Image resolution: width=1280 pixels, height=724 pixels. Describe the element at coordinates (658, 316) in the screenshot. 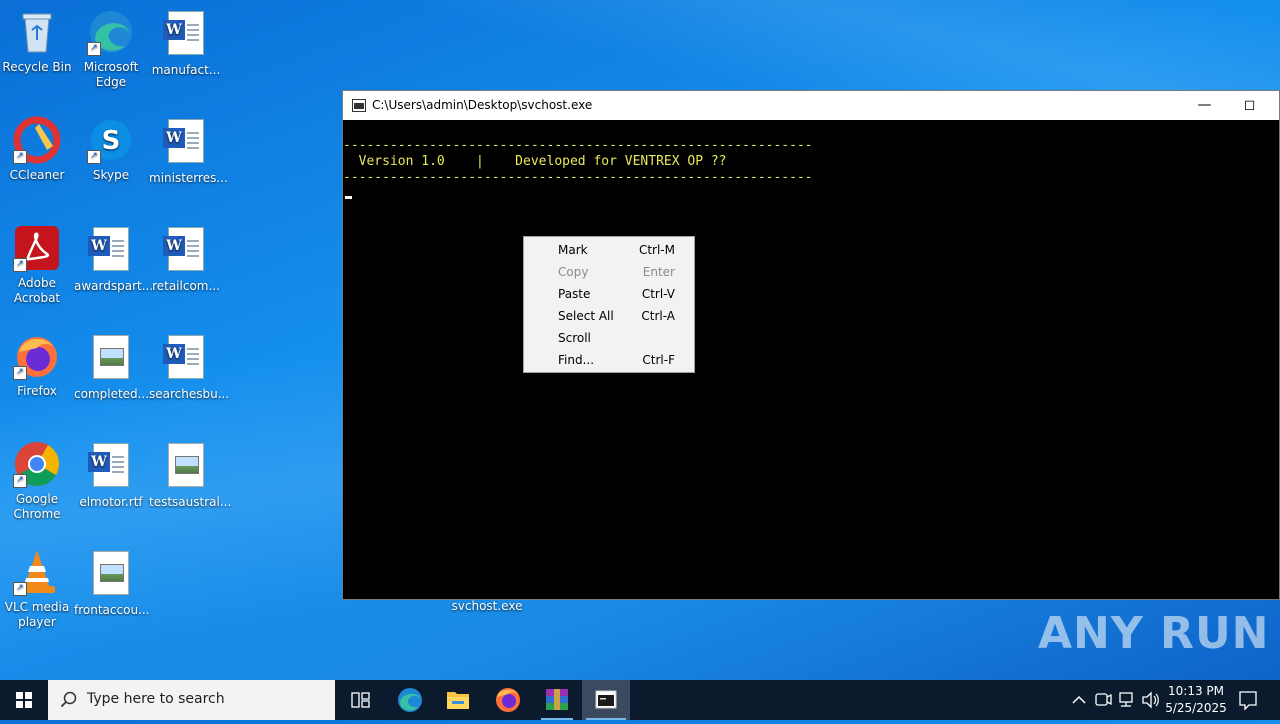

I see `menu-item-shortcut: Ctrl-A` at that location.